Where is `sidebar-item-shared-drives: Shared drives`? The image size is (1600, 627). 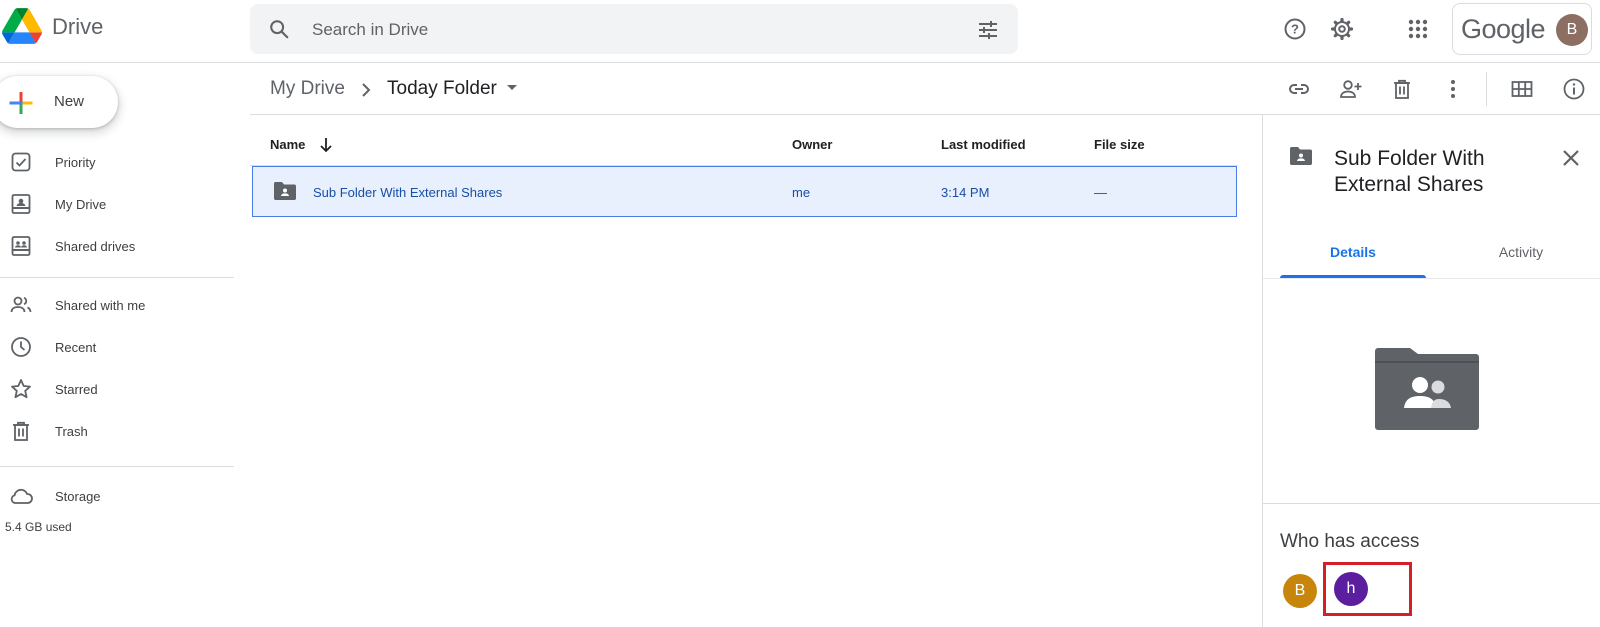
sidebar-item-shared-drives: Shared drives is located at coordinates (117, 246).